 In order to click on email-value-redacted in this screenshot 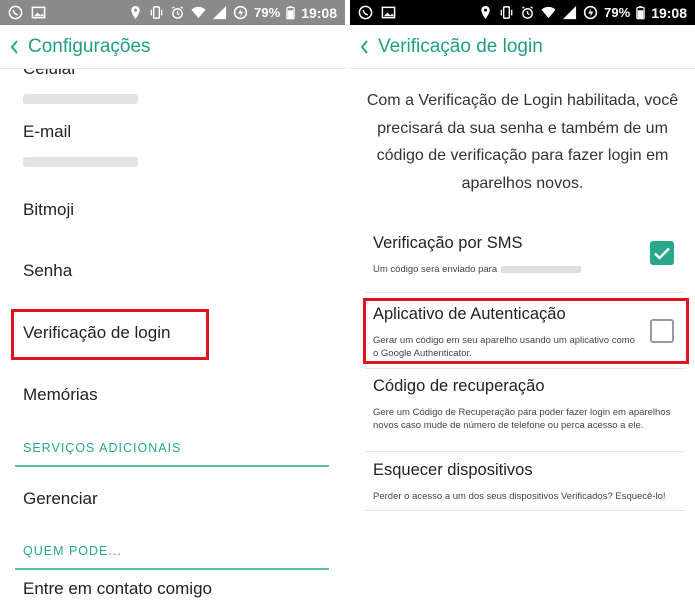, I will do `click(80, 162)`.